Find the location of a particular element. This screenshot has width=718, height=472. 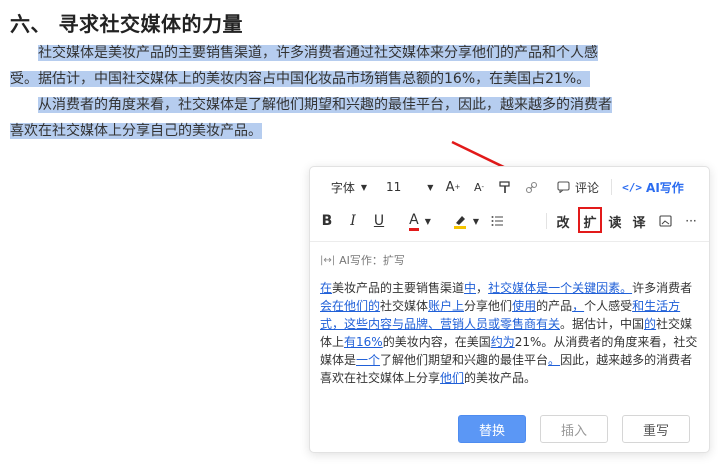

ellipsis-icon: ··· is located at coordinates (691, 221).